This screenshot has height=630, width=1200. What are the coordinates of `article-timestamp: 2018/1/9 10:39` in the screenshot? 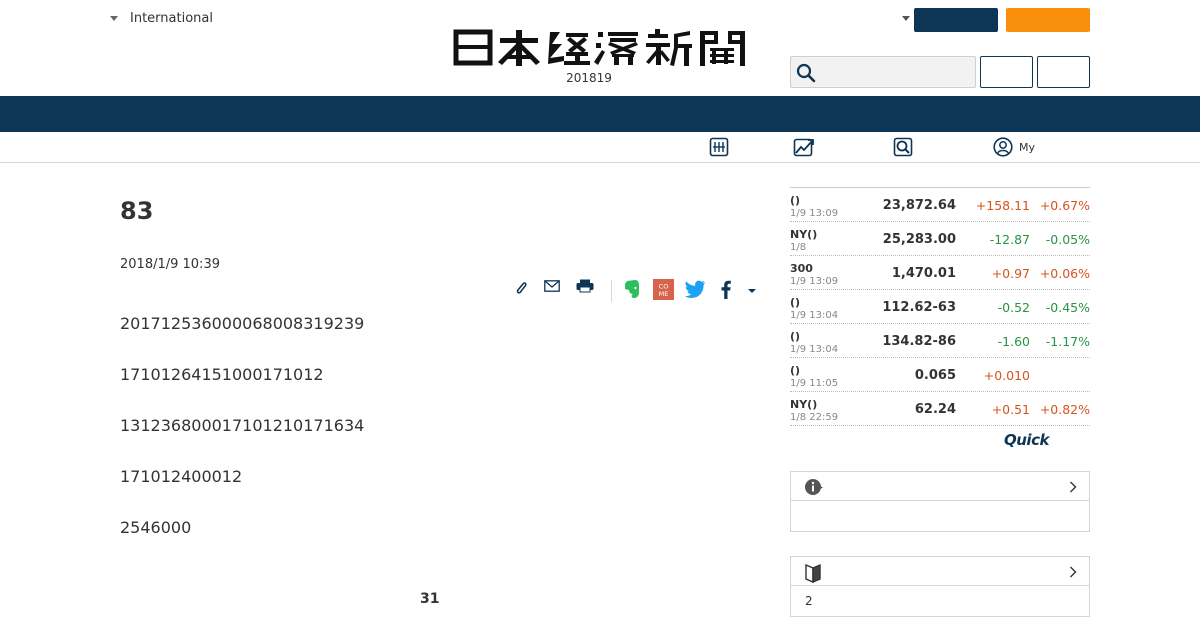 It's located at (170, 264).